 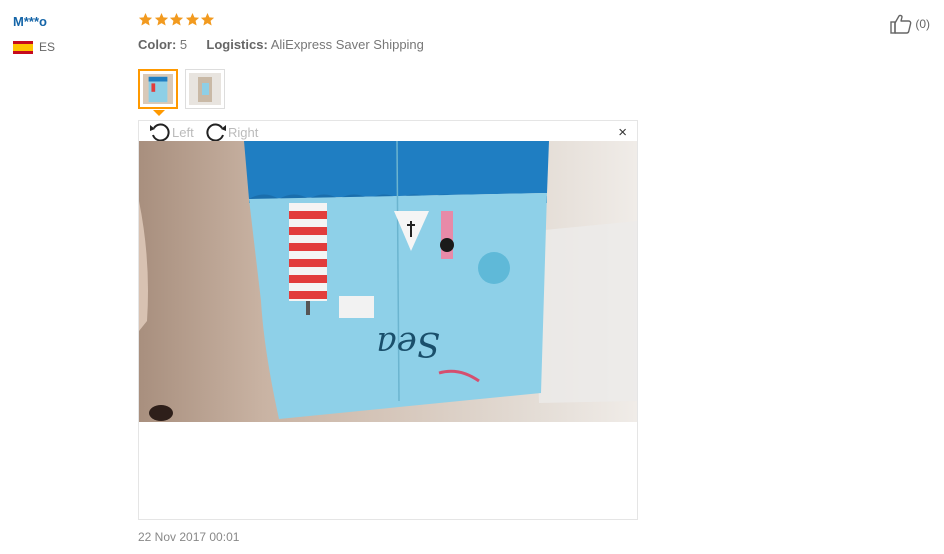 What do you see at coordinates (243, 132) in the screenshot?
I see `rotate-right-label: Right` at bounding box center [243, 132].